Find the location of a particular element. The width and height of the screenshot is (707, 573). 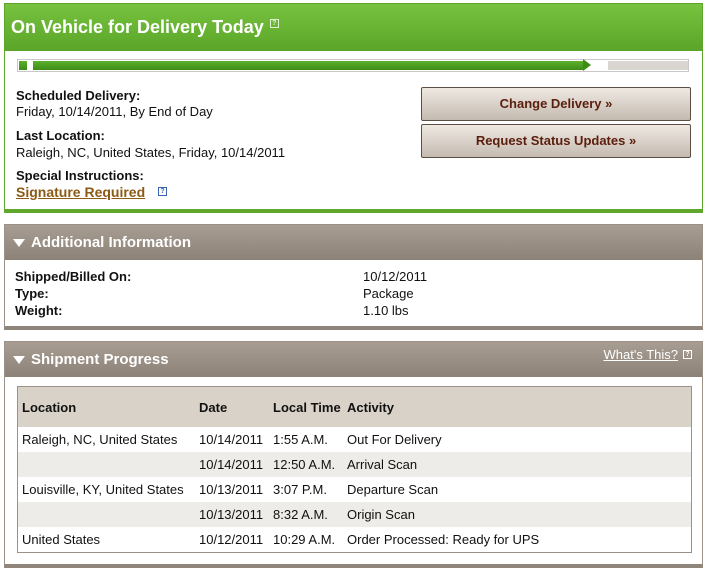

time-cell: 12:50 A.M. is located at coordinates (304, 464).